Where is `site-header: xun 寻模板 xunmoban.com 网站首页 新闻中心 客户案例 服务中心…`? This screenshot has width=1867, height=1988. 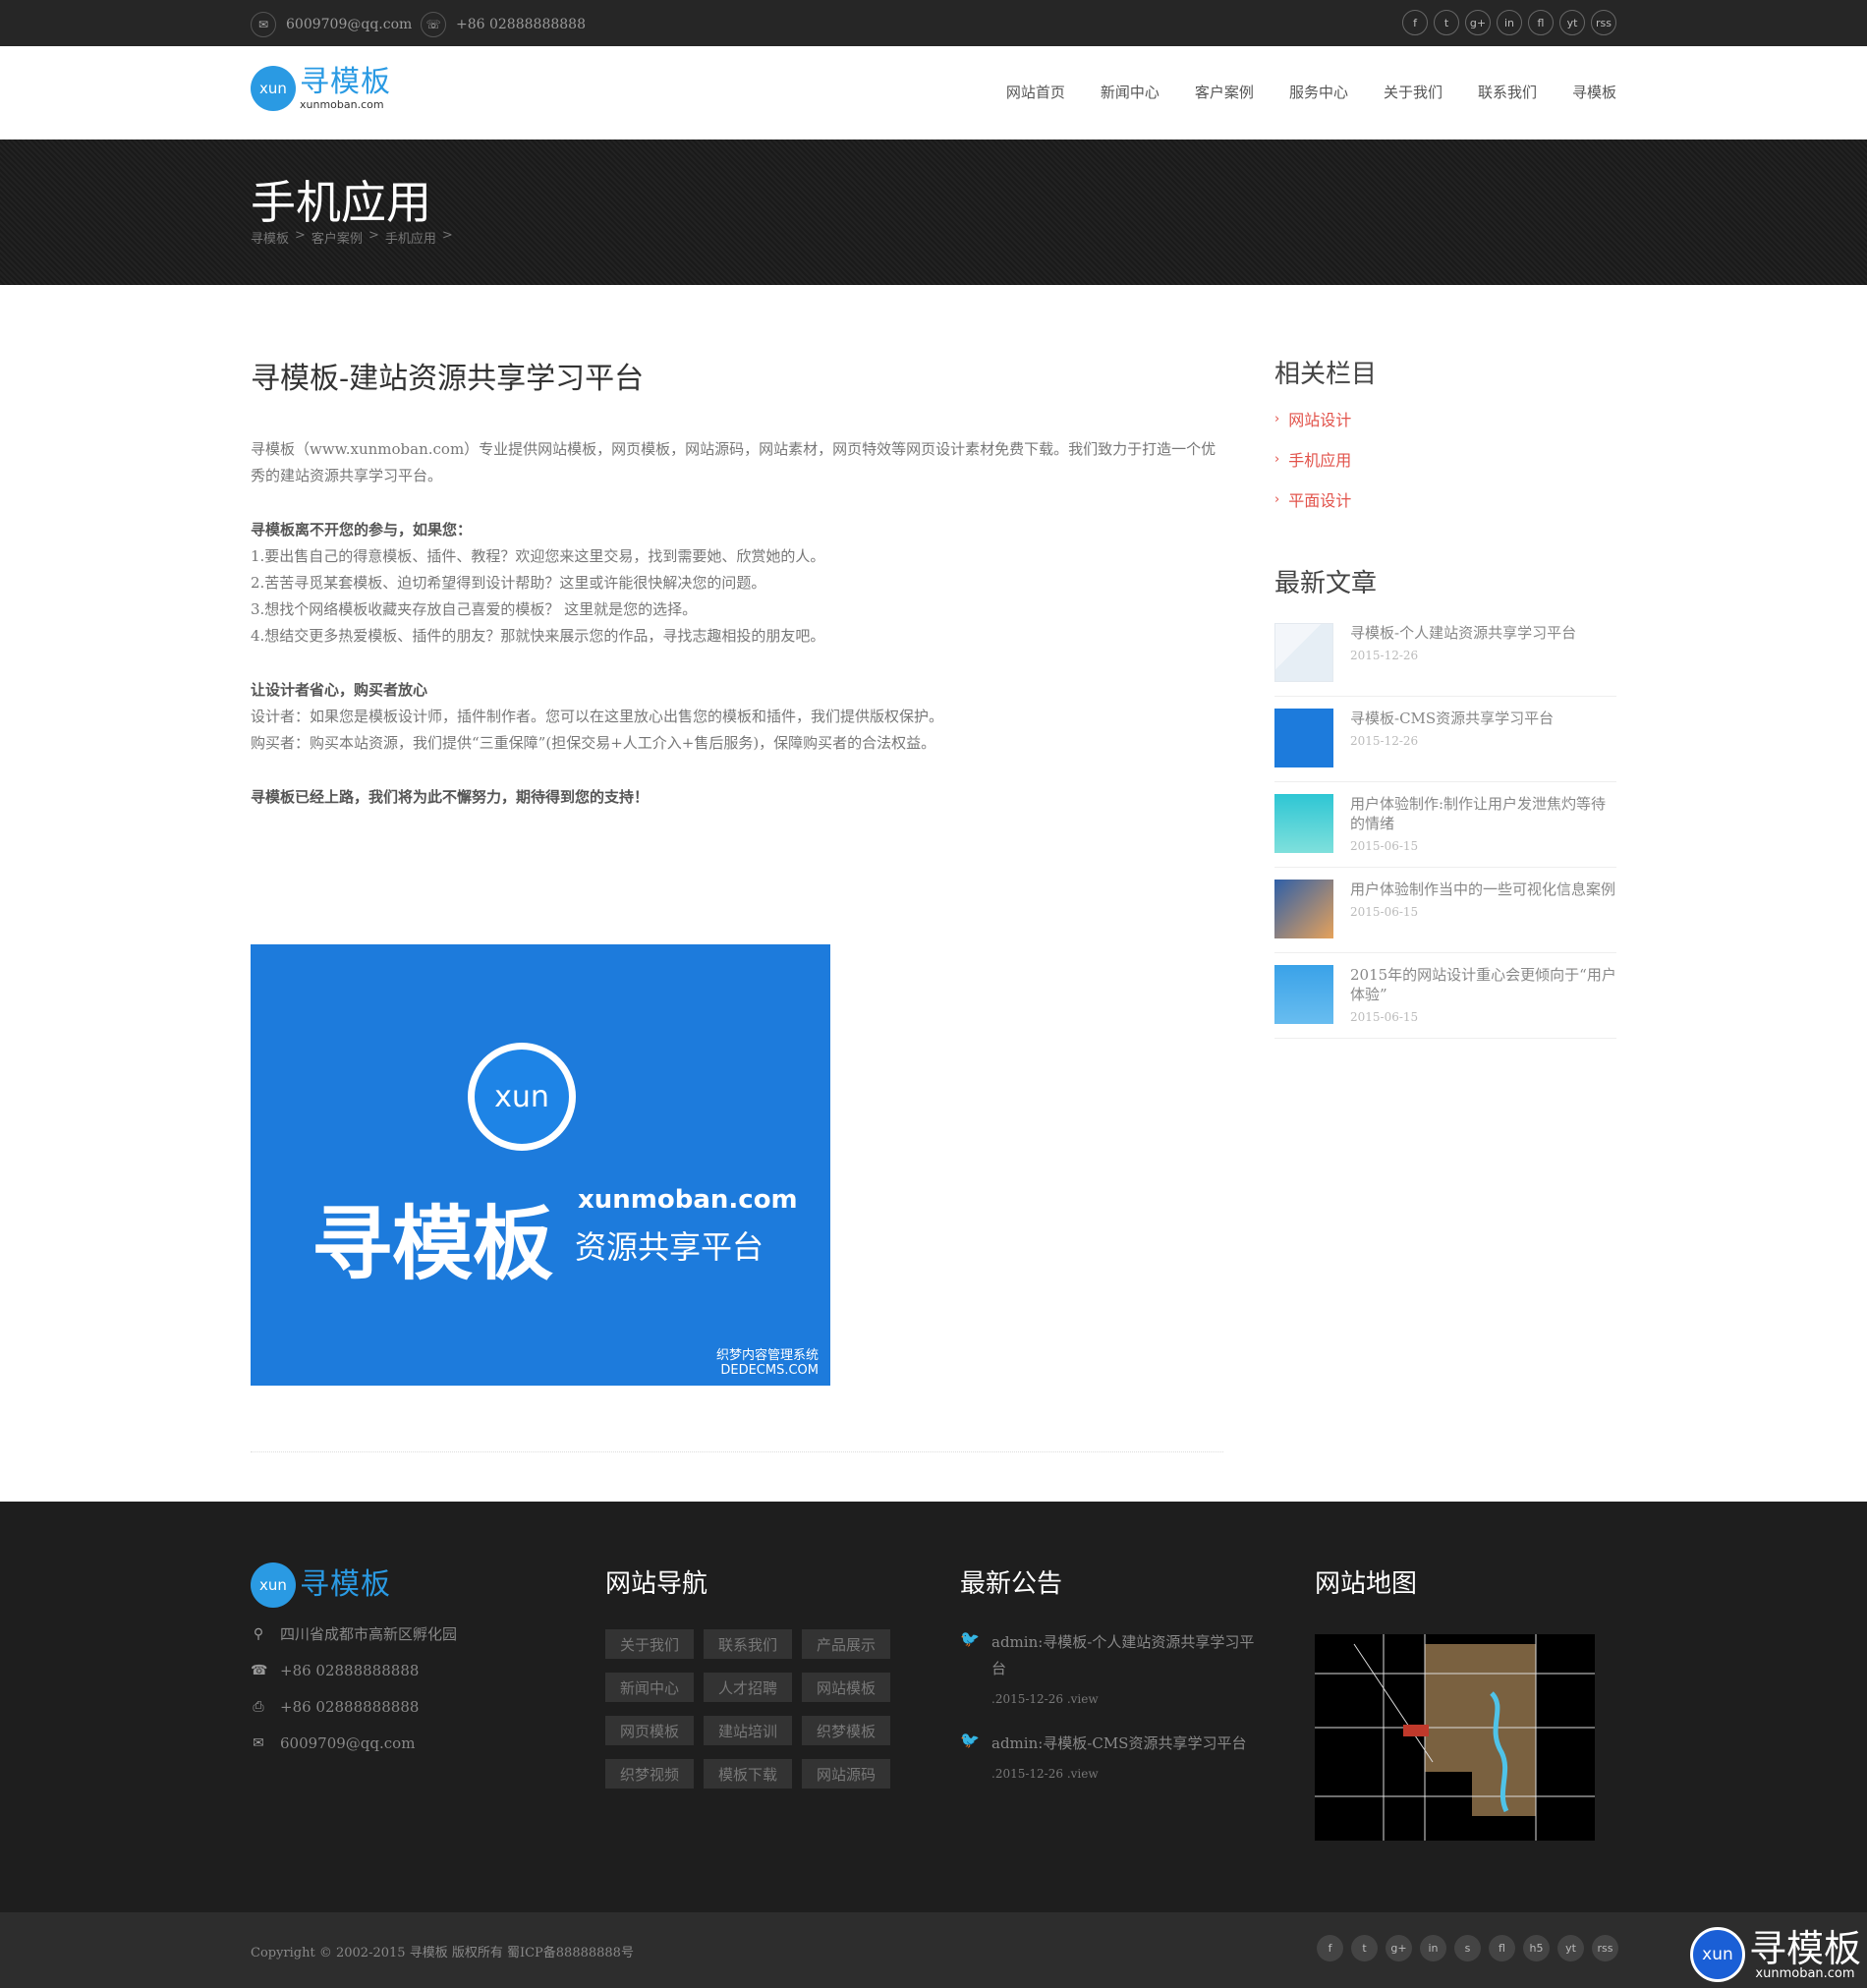
site-header: xun 寻模板 xunmoban.com 网站首页 新闻中心 客户案例 服务中心… is located at coordinates (933, 93).